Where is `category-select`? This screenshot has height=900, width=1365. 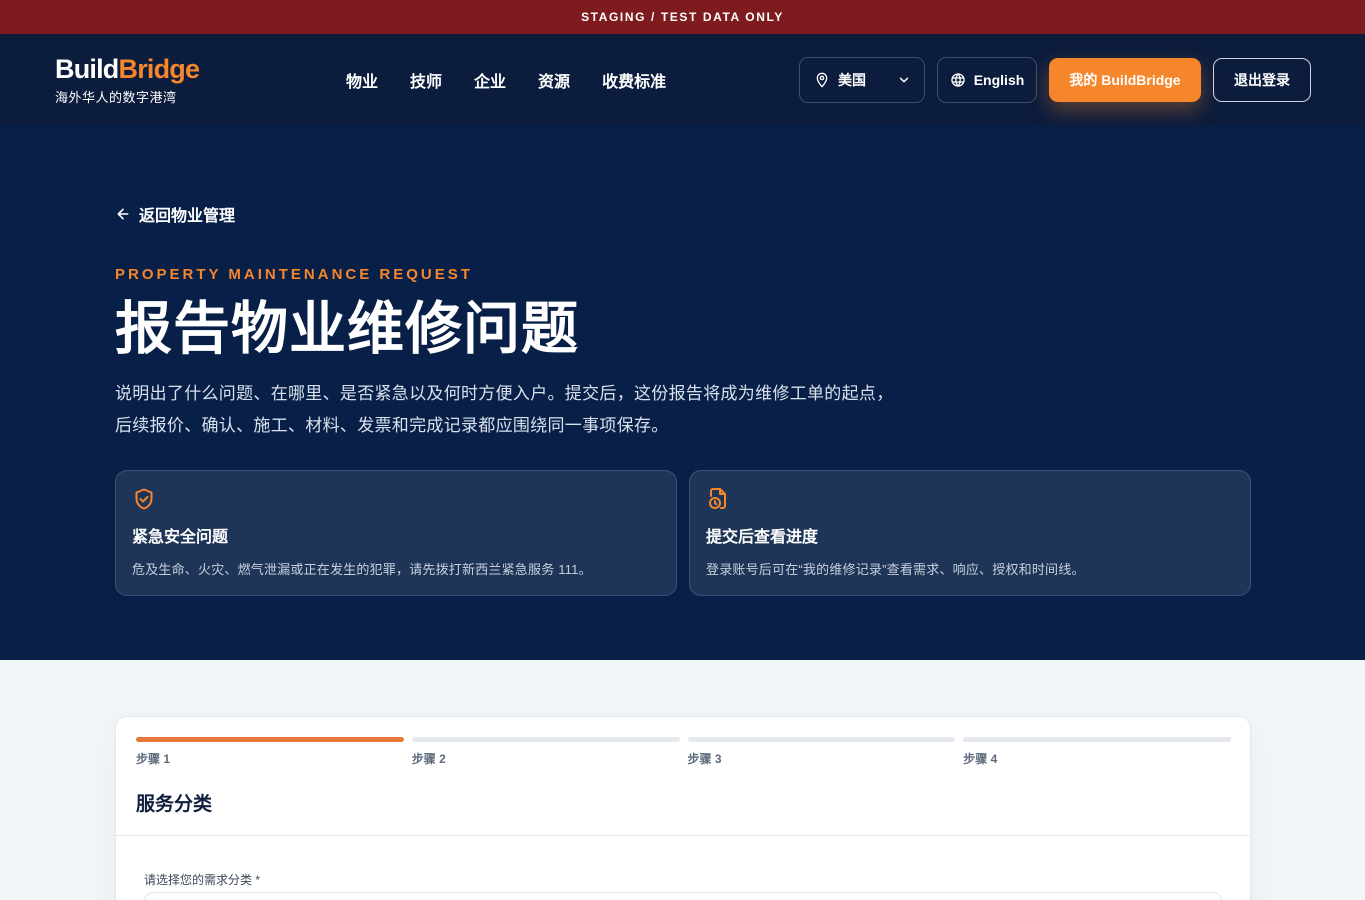
category-select is located at coordinates (683, 896).